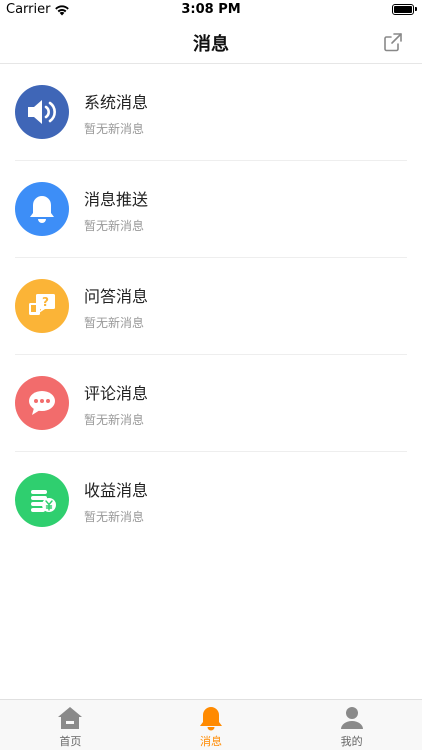  What do you see at coordinates (42, 403) in the screenshot?
I see `comment-icon` at bounding box center [42, 403].